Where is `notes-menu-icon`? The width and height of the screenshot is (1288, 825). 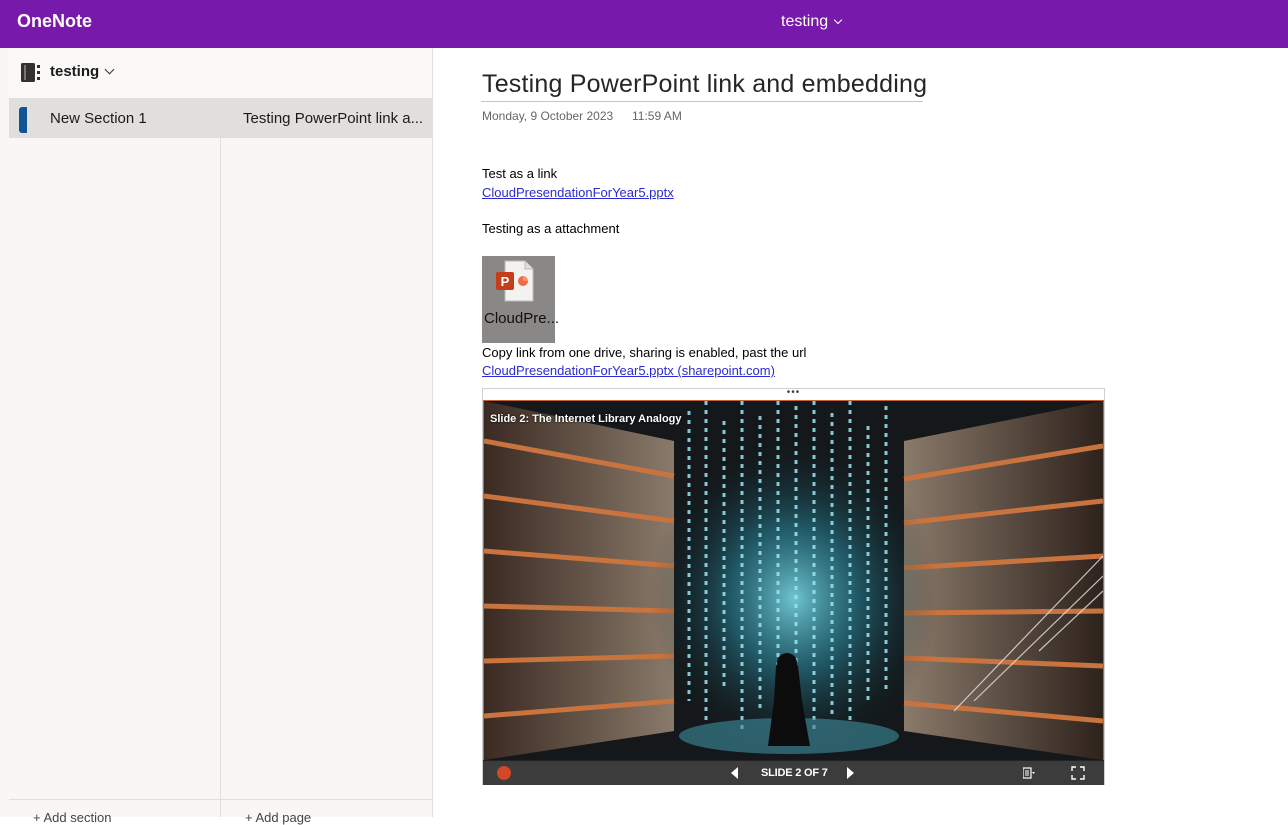 notes-menu-icon is located at coordinates (1029, 773).